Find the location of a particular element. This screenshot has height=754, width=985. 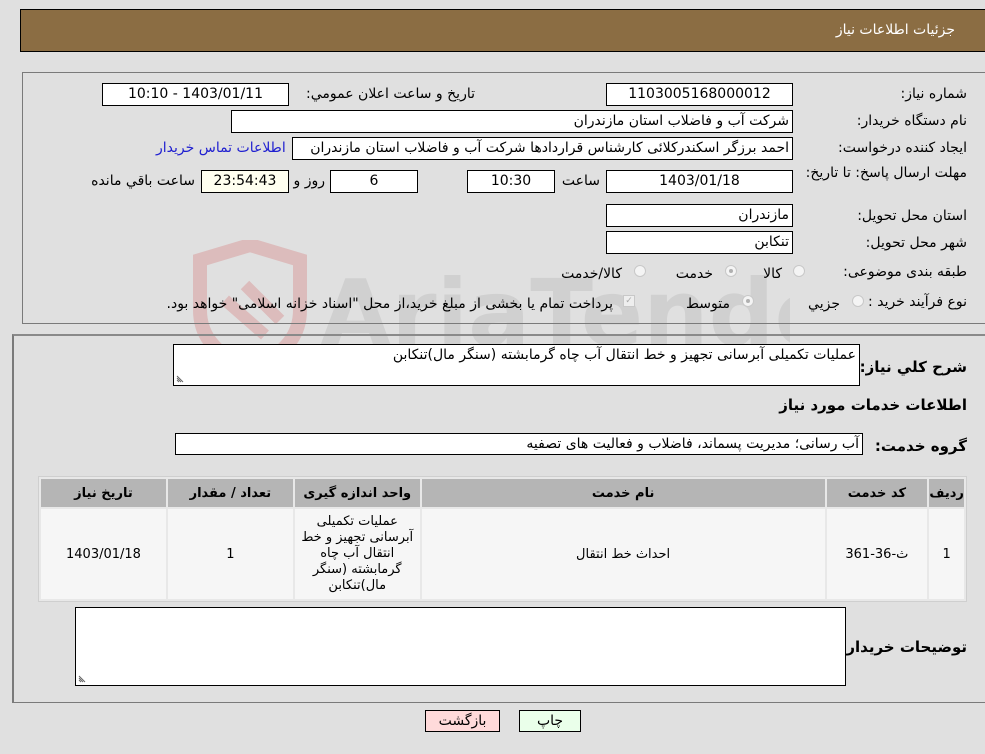

page-header: جزئیات اطلاعات نیاز is located at coordinates (502, 30).